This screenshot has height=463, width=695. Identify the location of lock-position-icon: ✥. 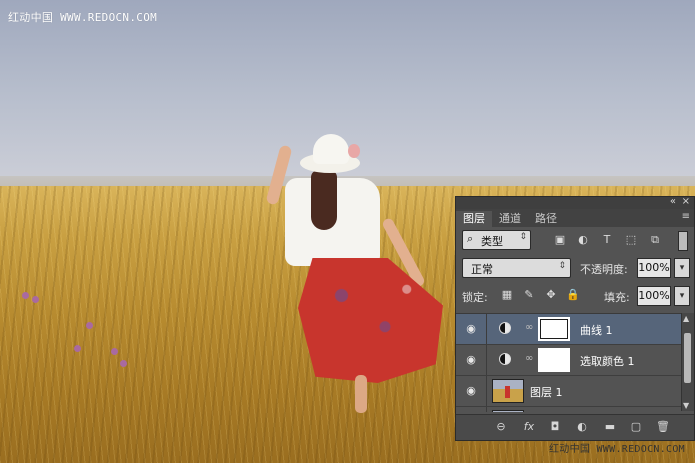
(551, 295).